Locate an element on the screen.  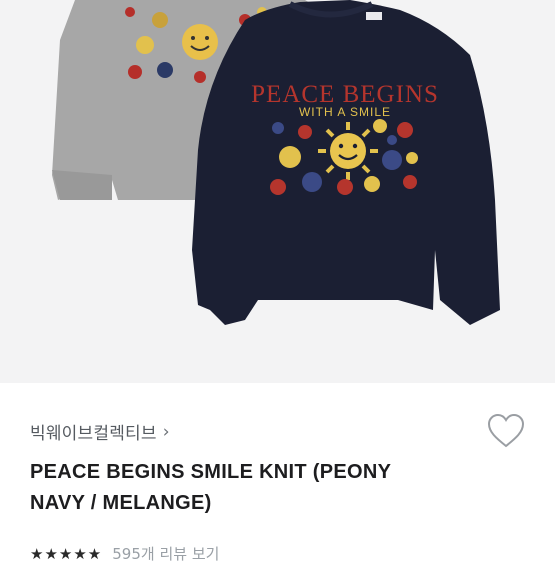
review-count-link: 595개 리뷰 보기 is located at coordinates (165, 553).